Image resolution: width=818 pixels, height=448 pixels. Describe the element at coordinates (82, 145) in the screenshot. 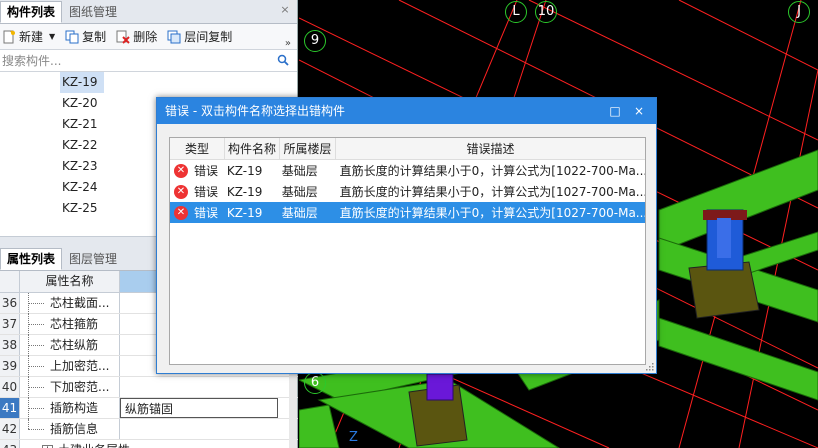

I see `list-item: KZ-22` at that location.